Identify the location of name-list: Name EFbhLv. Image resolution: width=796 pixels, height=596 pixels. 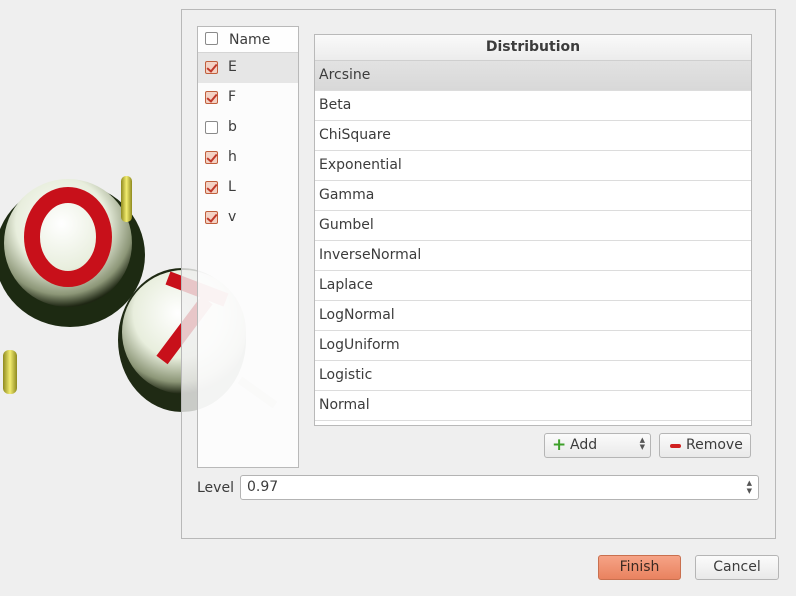
(248, 247).